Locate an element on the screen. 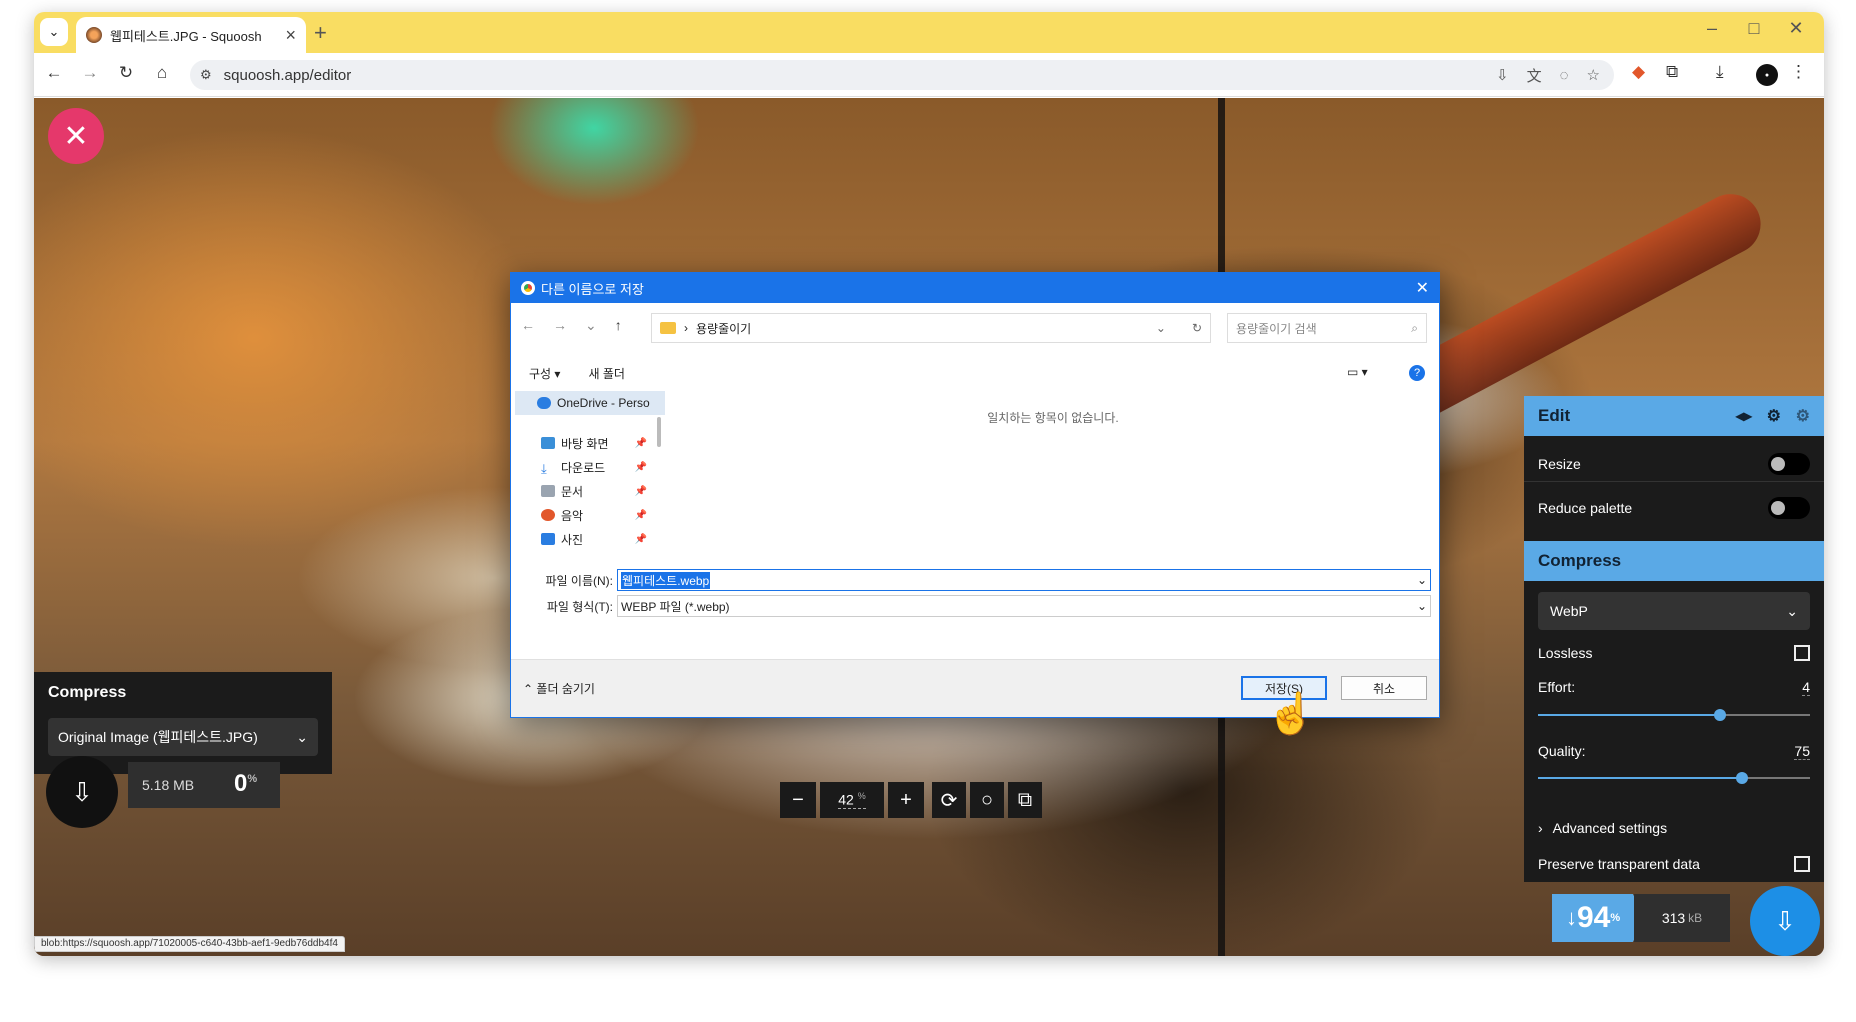 The height and width of the screenshot is (1022, 1856). chevron-down-icon: ⌄ is located at coordinates (1422, 580).